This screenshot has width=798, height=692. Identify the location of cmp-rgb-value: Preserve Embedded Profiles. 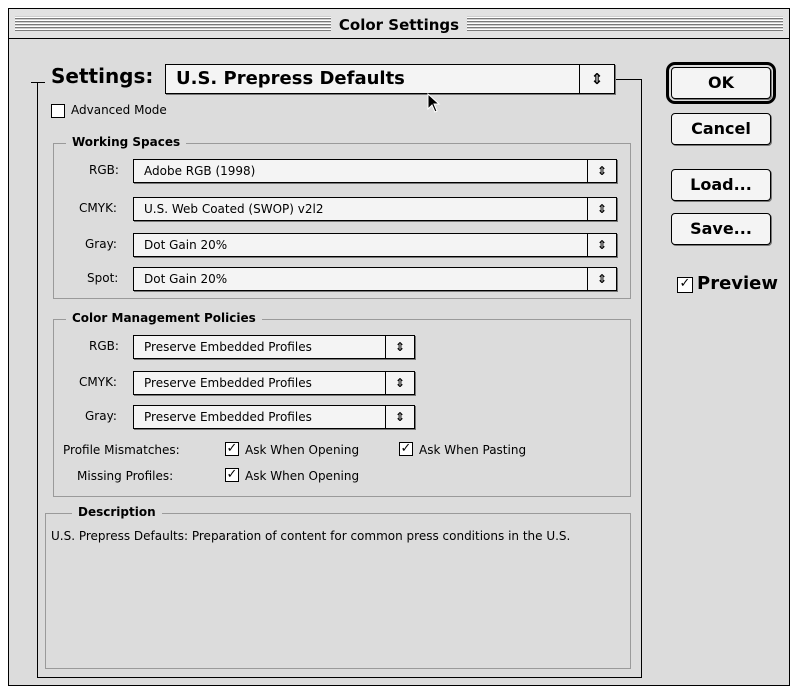
(228, 347).